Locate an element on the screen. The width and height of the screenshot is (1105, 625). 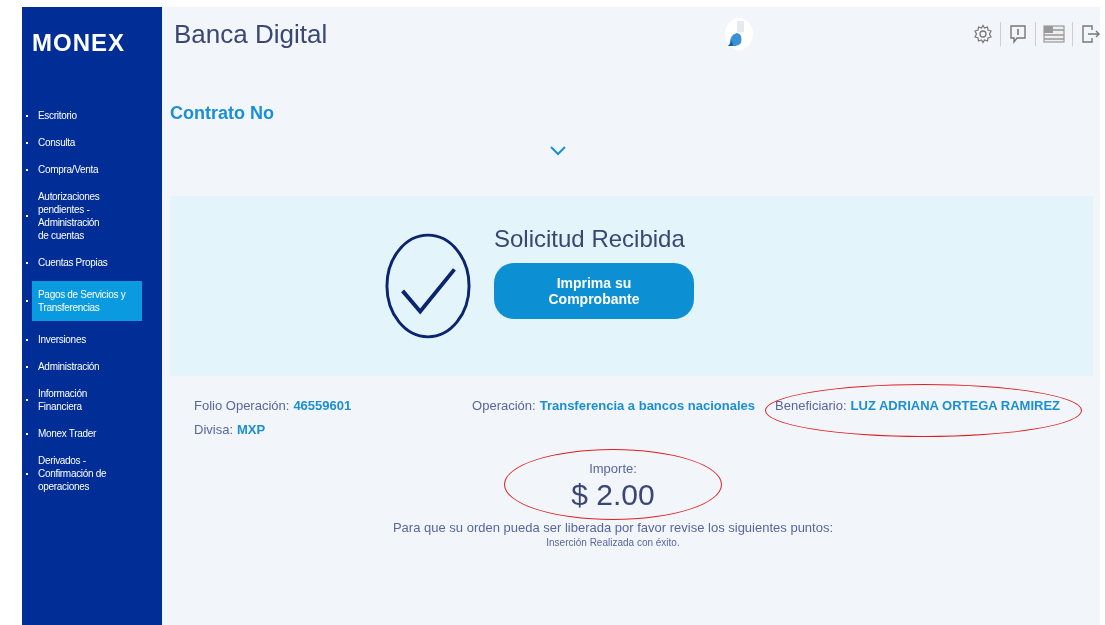
info-bubble-icon is located at coordinates (1018, 34).